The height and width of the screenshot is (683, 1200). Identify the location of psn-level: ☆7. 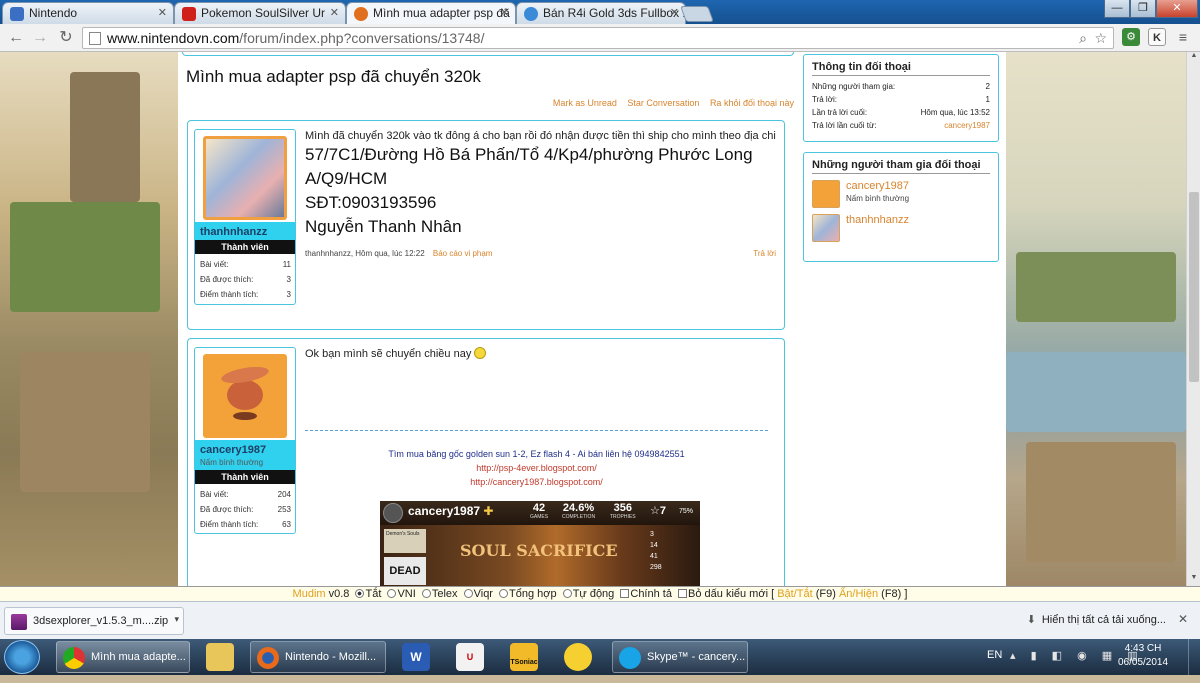
(658, 510).